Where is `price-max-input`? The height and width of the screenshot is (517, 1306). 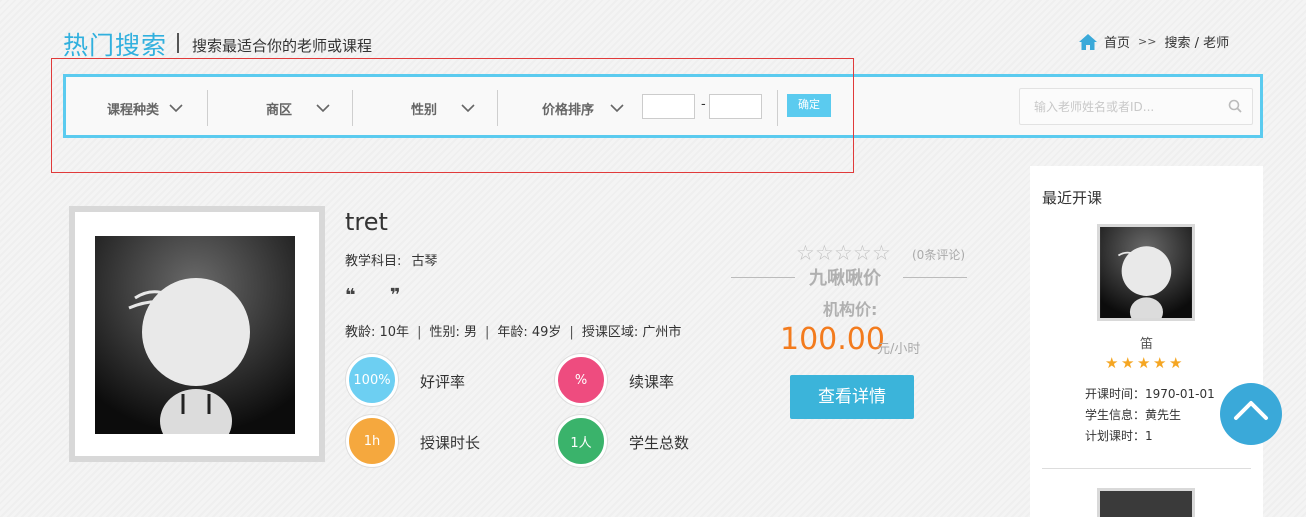 price-max-input is located at coordinates (735, 106).